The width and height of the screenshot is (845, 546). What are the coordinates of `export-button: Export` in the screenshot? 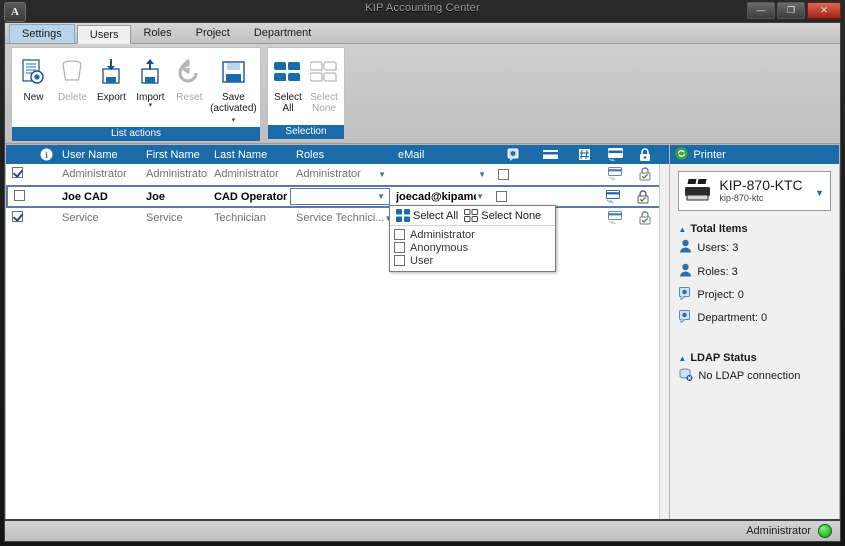 It's located at (111, 78).